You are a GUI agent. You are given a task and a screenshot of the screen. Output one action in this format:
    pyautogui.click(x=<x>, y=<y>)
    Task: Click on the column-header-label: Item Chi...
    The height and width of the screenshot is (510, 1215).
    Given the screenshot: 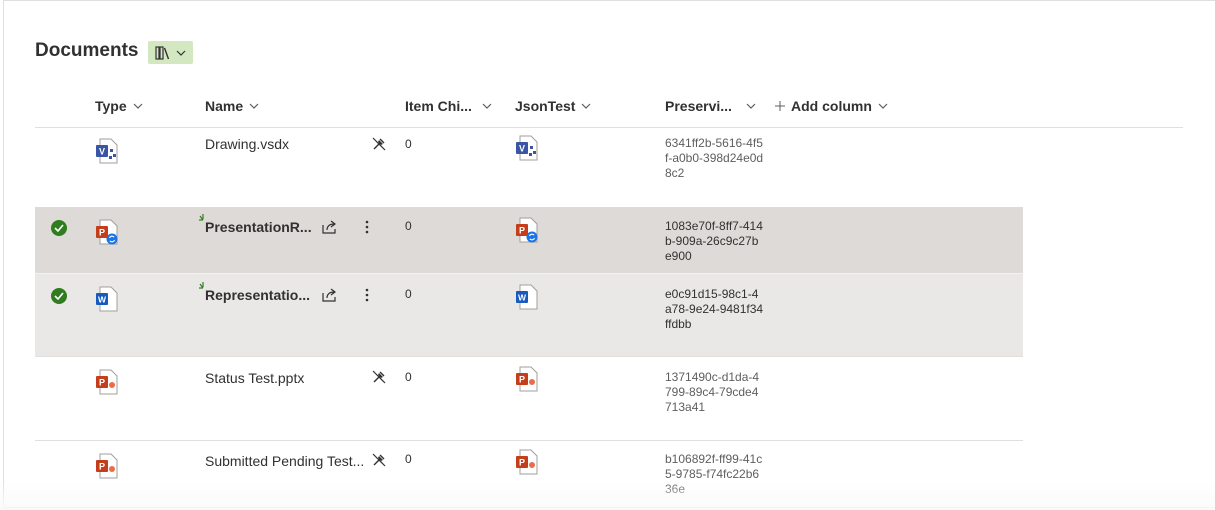 What is the action you would take?
    pyautogui.click(x=438, y=106)
    